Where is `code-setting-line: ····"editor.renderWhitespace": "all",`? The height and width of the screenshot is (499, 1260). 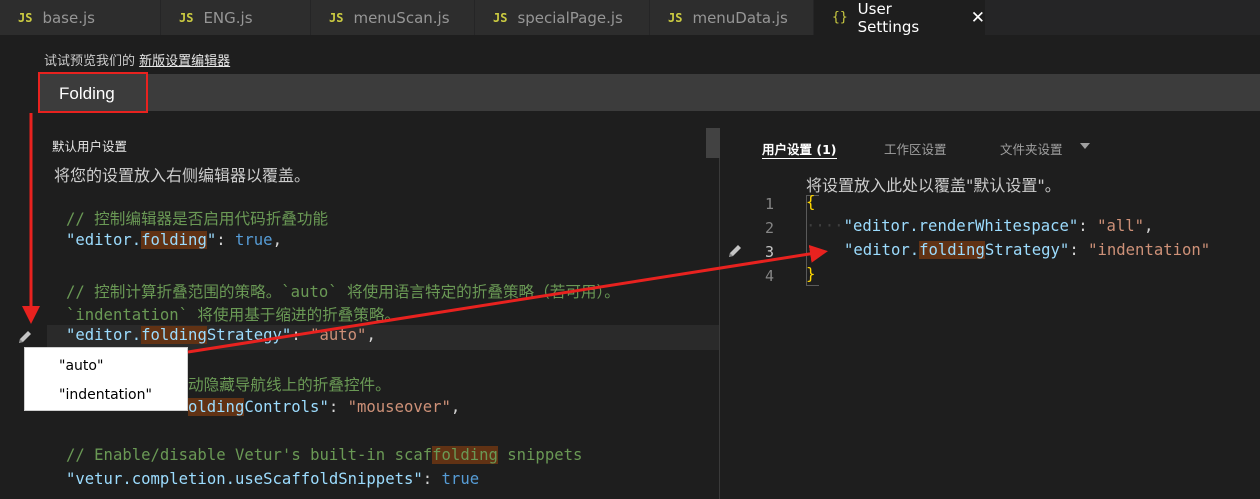 code-setting-line: ····"editor.renderWhitespace": "all", is located at coordinates (979, 226).